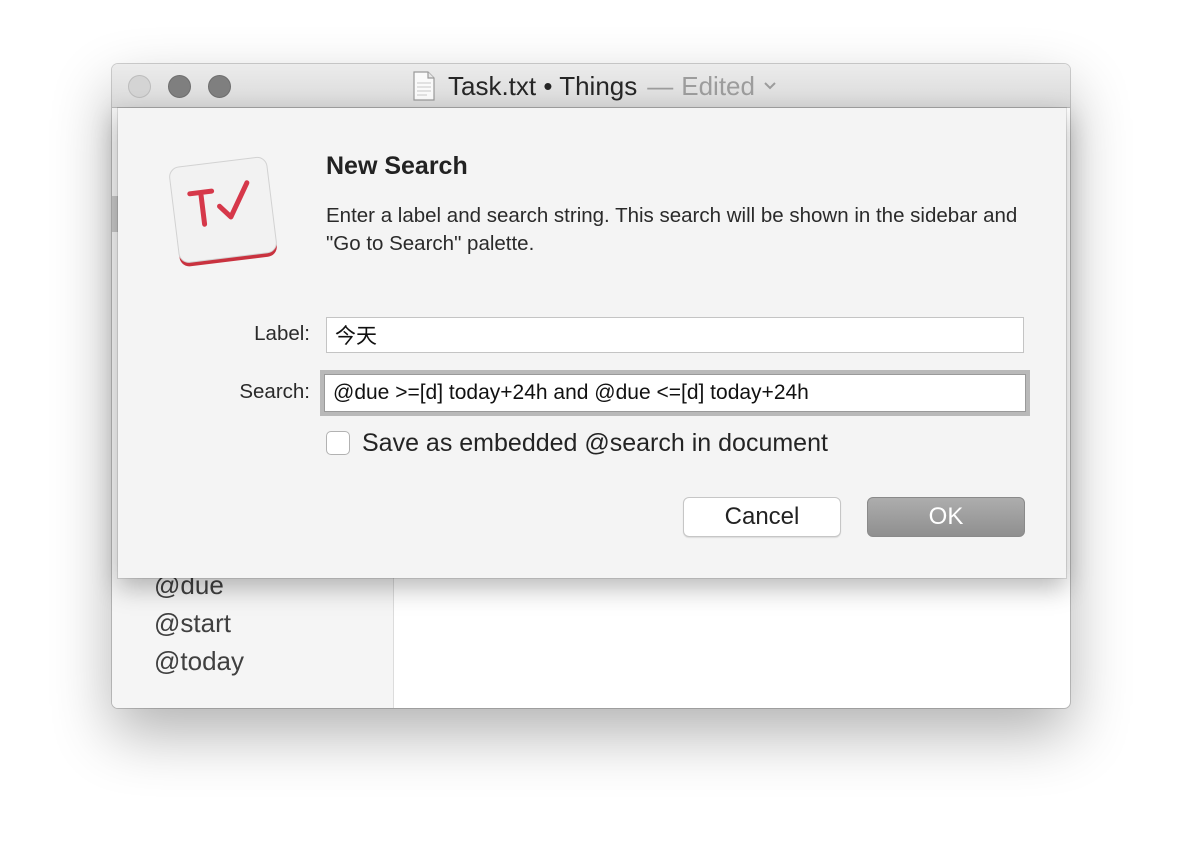 The width and height of the screenshot is (1182, 868). I want to click on dialog-title: New Search, so click(397, 166).